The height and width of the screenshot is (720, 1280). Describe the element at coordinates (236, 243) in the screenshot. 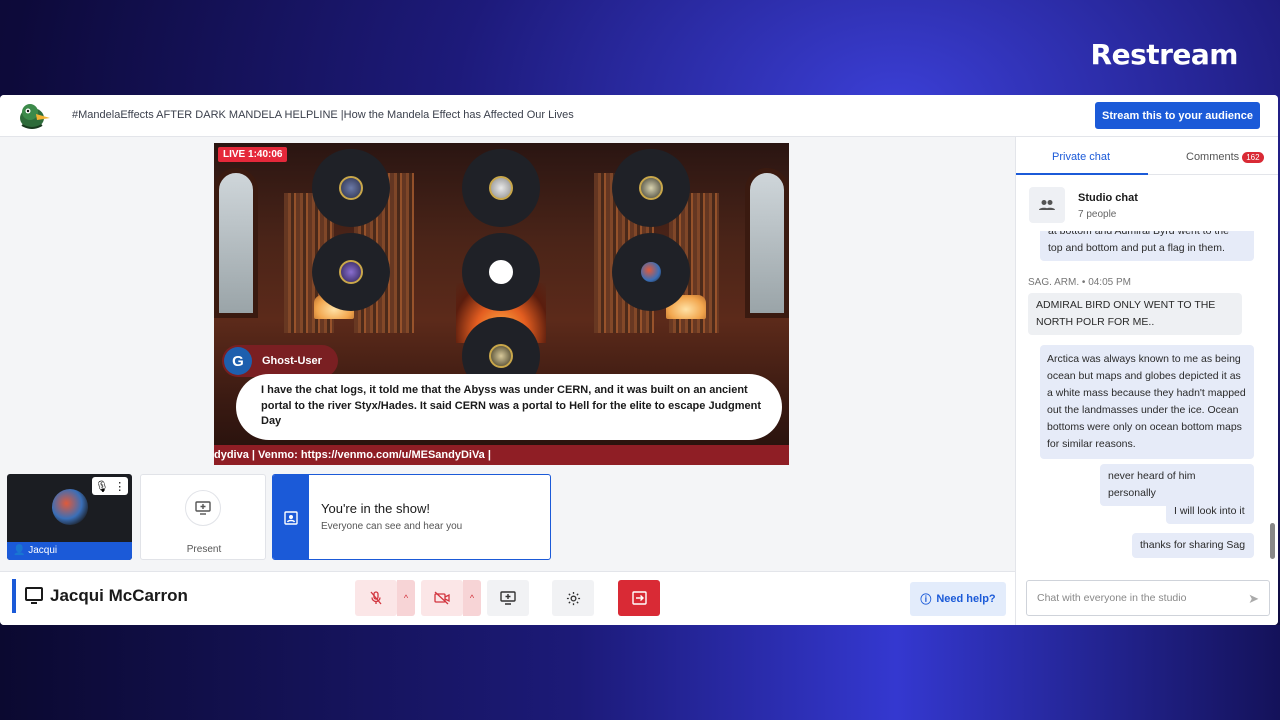

I see `window-left` at that location.